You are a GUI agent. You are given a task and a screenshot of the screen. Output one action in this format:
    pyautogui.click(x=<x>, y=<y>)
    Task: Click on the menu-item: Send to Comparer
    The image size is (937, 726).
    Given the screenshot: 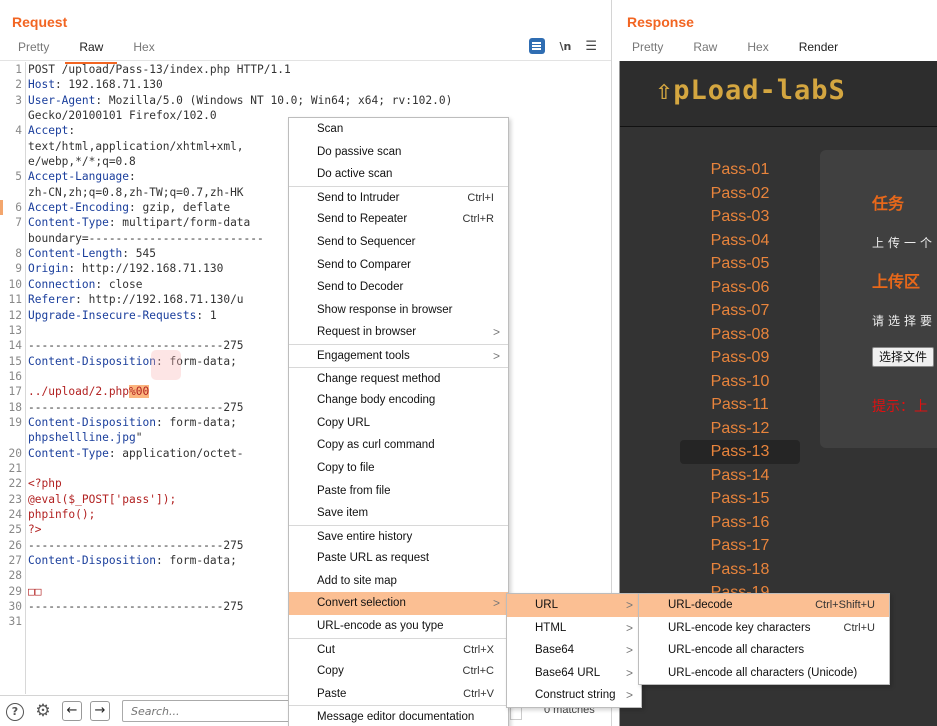 What is the action you would take?
    pyautogui.click(x=398, y=265)
    